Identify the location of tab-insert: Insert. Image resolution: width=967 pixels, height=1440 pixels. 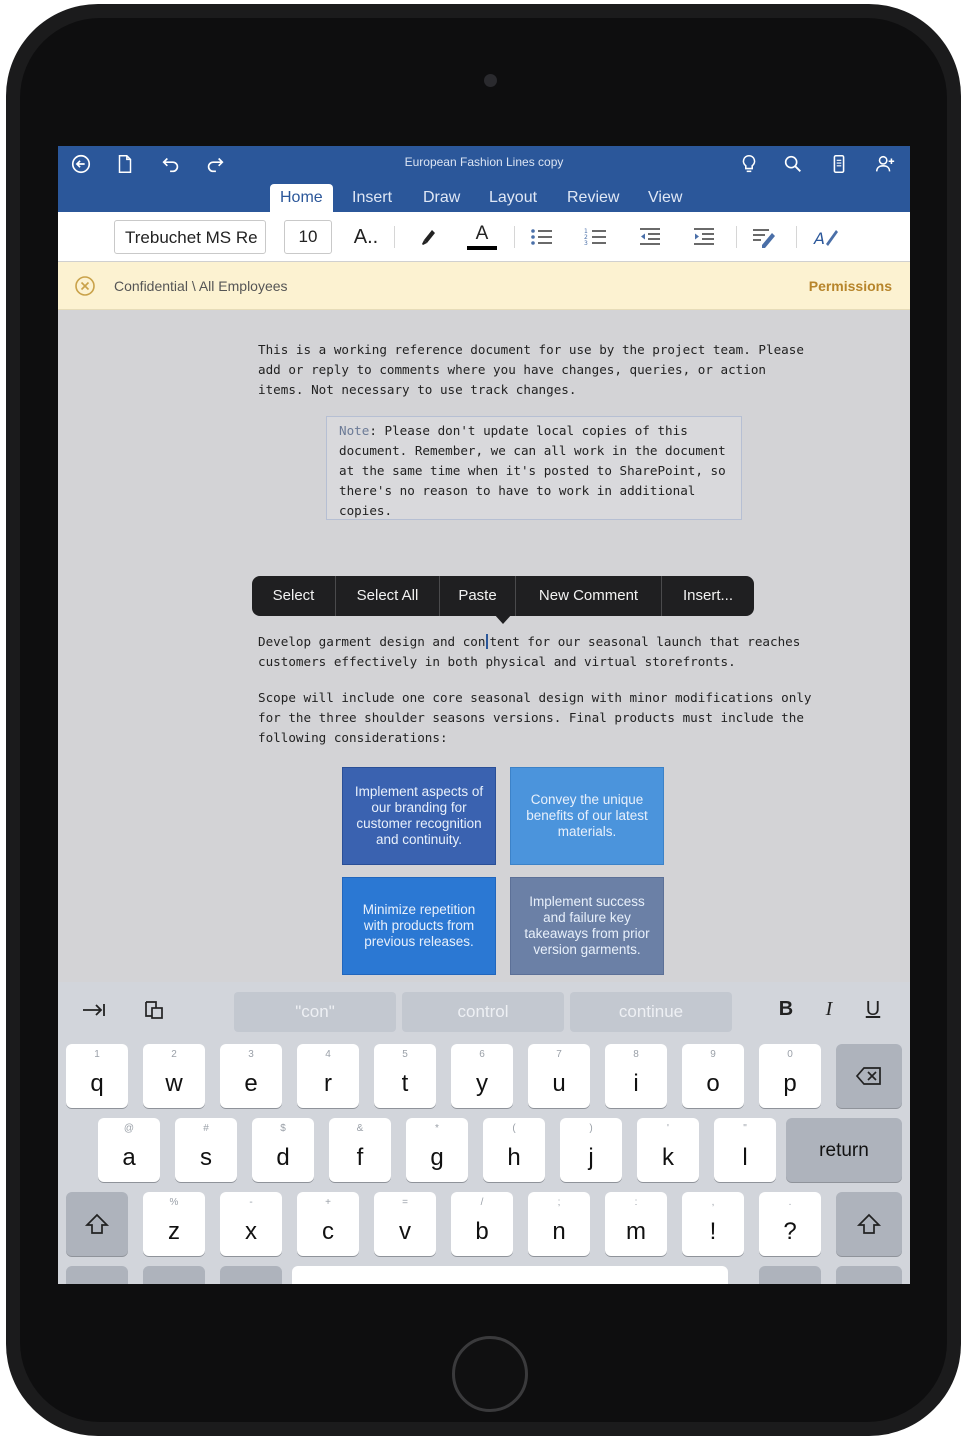
(372, 198).